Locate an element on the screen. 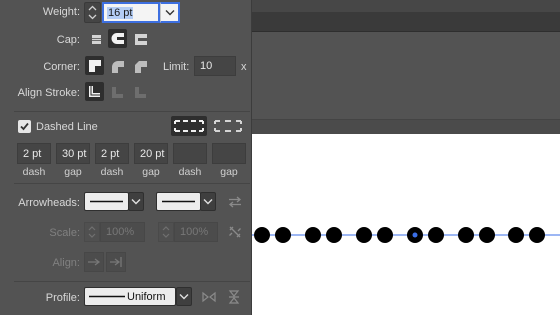 This screenshot has height=315, width=560. dashed-line-checkbox is located at coordinates (24, 126).